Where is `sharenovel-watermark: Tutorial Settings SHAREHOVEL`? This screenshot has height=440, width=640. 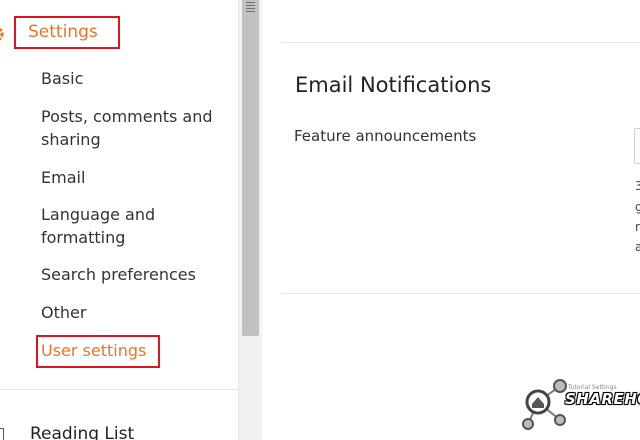
sharenovel-watermark: Tutorial Settings SHAREHOVEL is located at coordinates (580, 406).